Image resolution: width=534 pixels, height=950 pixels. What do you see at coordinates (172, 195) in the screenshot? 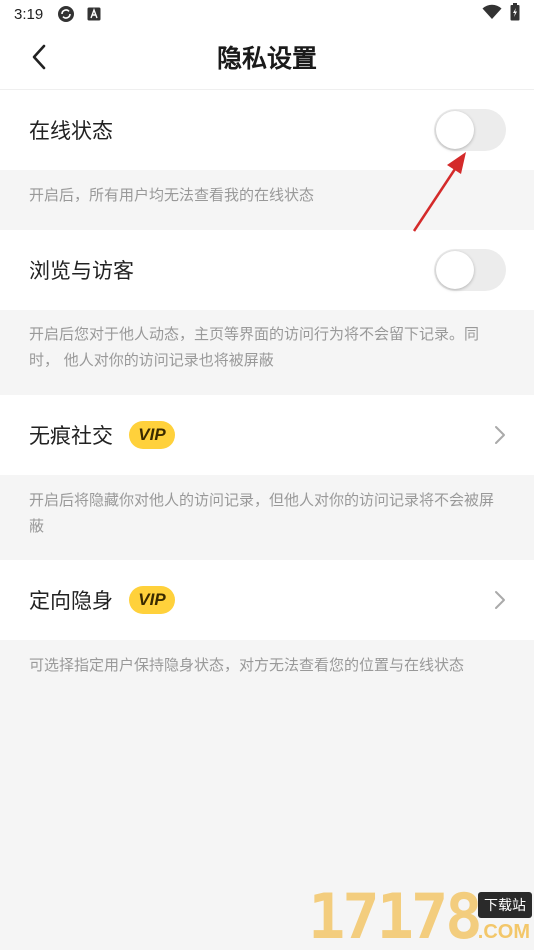
I see `setting-description: 开启后，所有用户均无法查看我的在线状态` at bounding box center [172, 195].